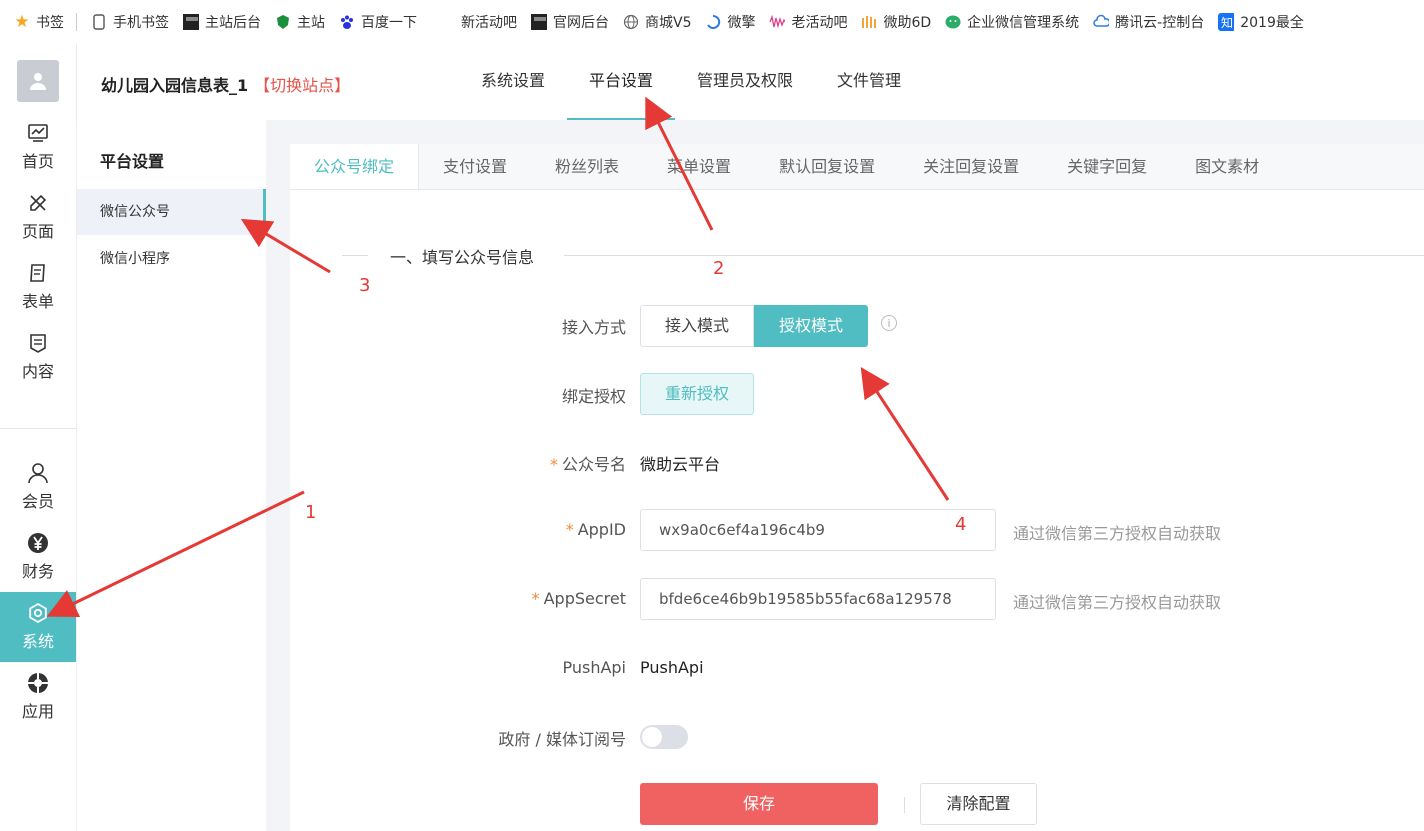  Describe the element at coordinates (827, 166) in the screenshot. I see `tab-default-reply: 默认回复设置` at that location.